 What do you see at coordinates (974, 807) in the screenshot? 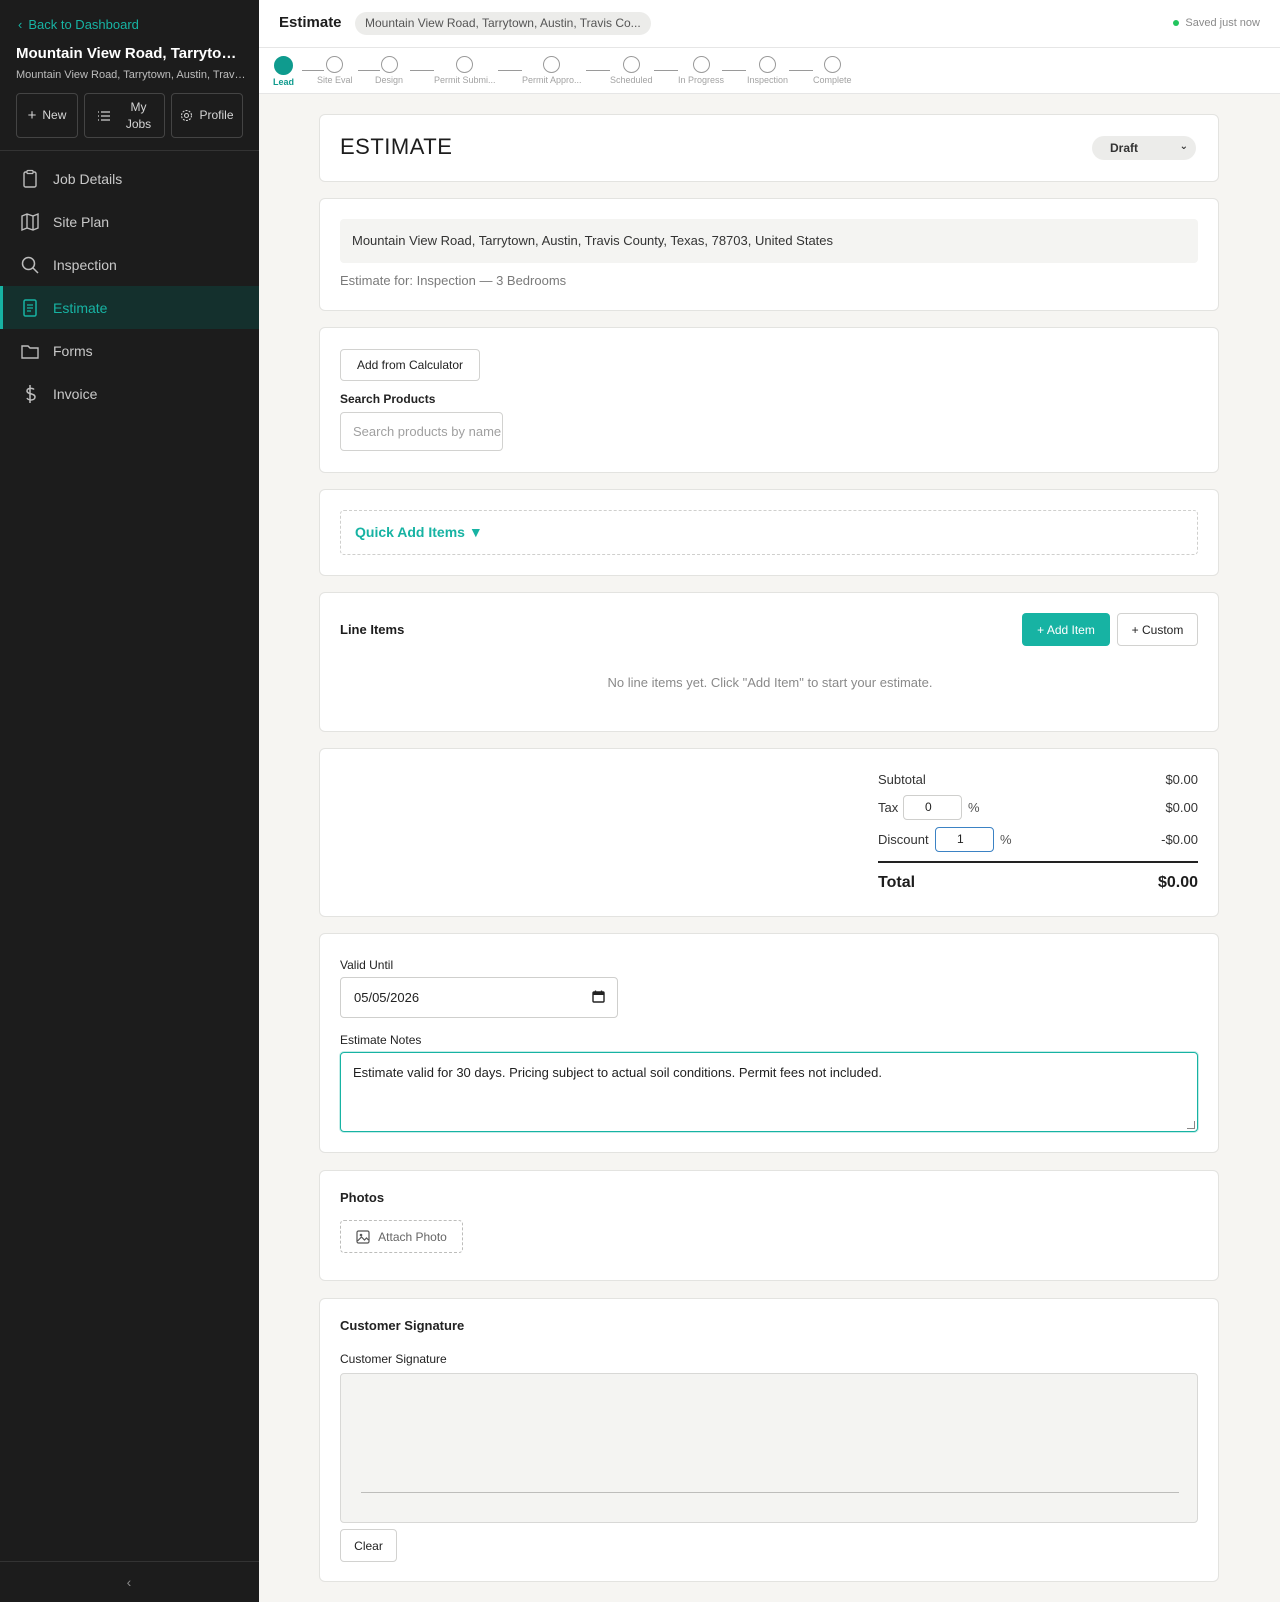
I see `tax-percent-sign: %` at bounding box center [974, 807].